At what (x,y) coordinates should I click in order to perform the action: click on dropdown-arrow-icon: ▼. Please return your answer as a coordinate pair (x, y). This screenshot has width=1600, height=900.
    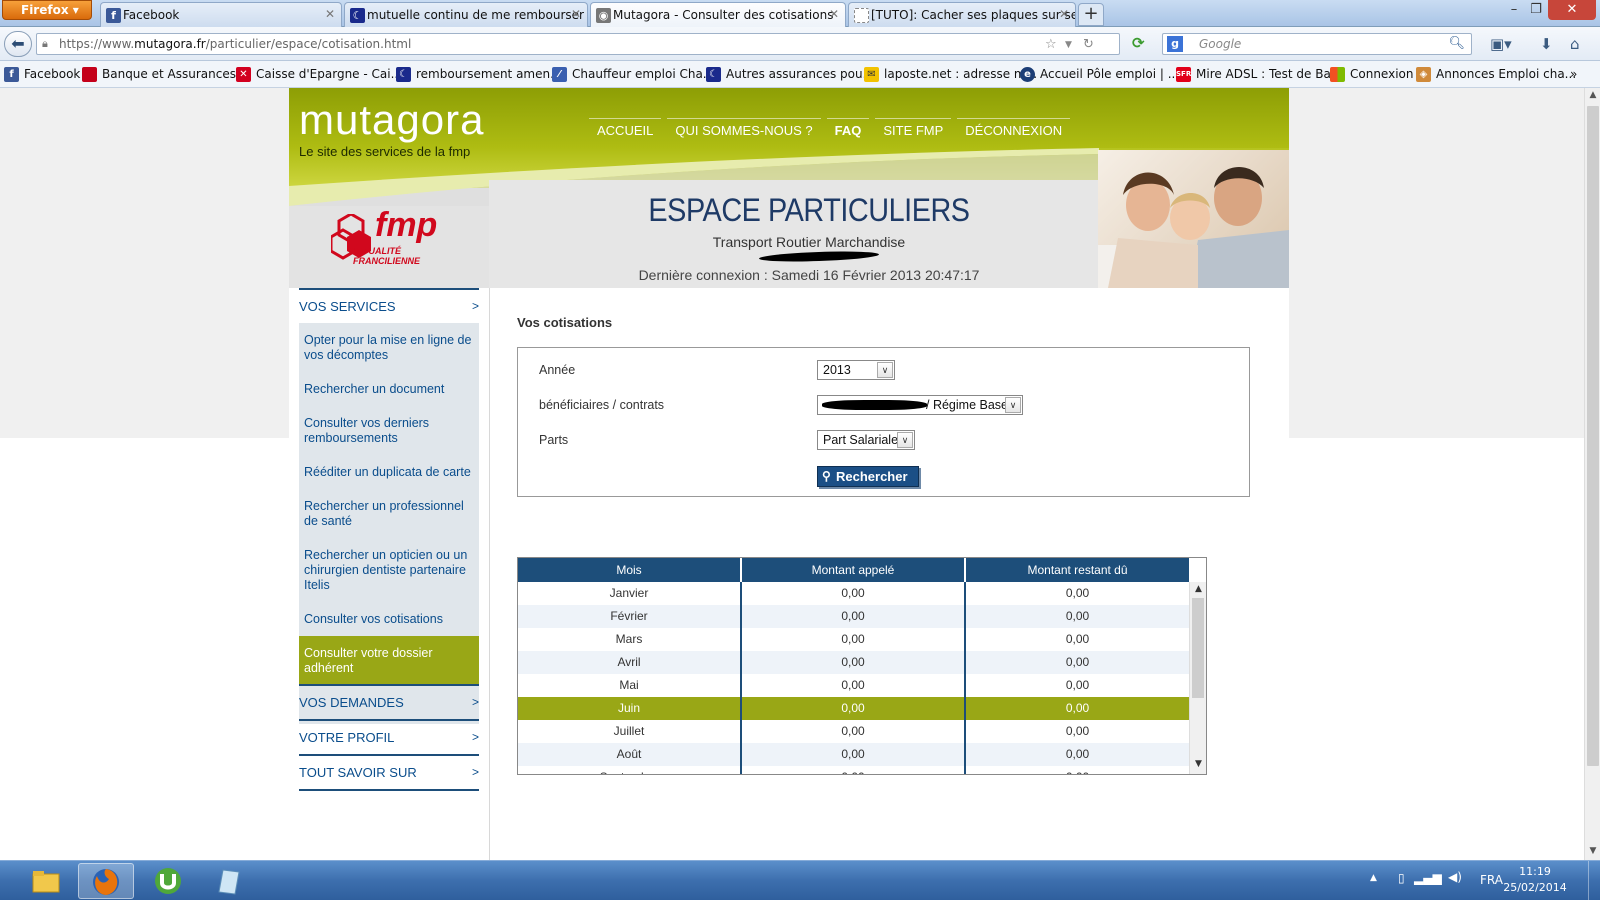
    Looking at the image, I should click on (1068, 45).